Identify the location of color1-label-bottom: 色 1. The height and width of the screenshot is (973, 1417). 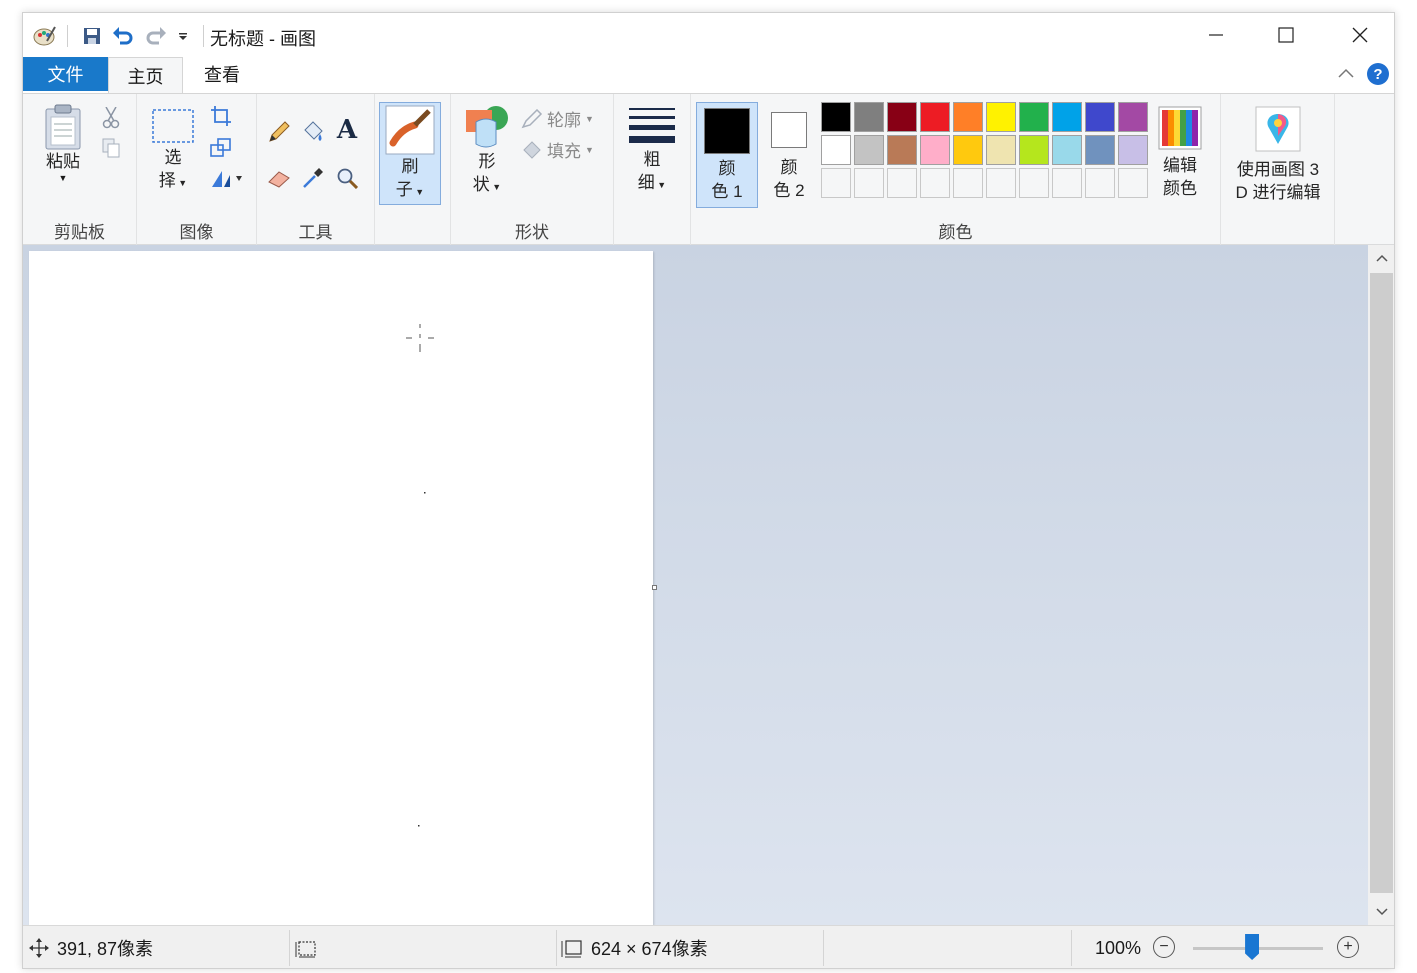
(727, 191).